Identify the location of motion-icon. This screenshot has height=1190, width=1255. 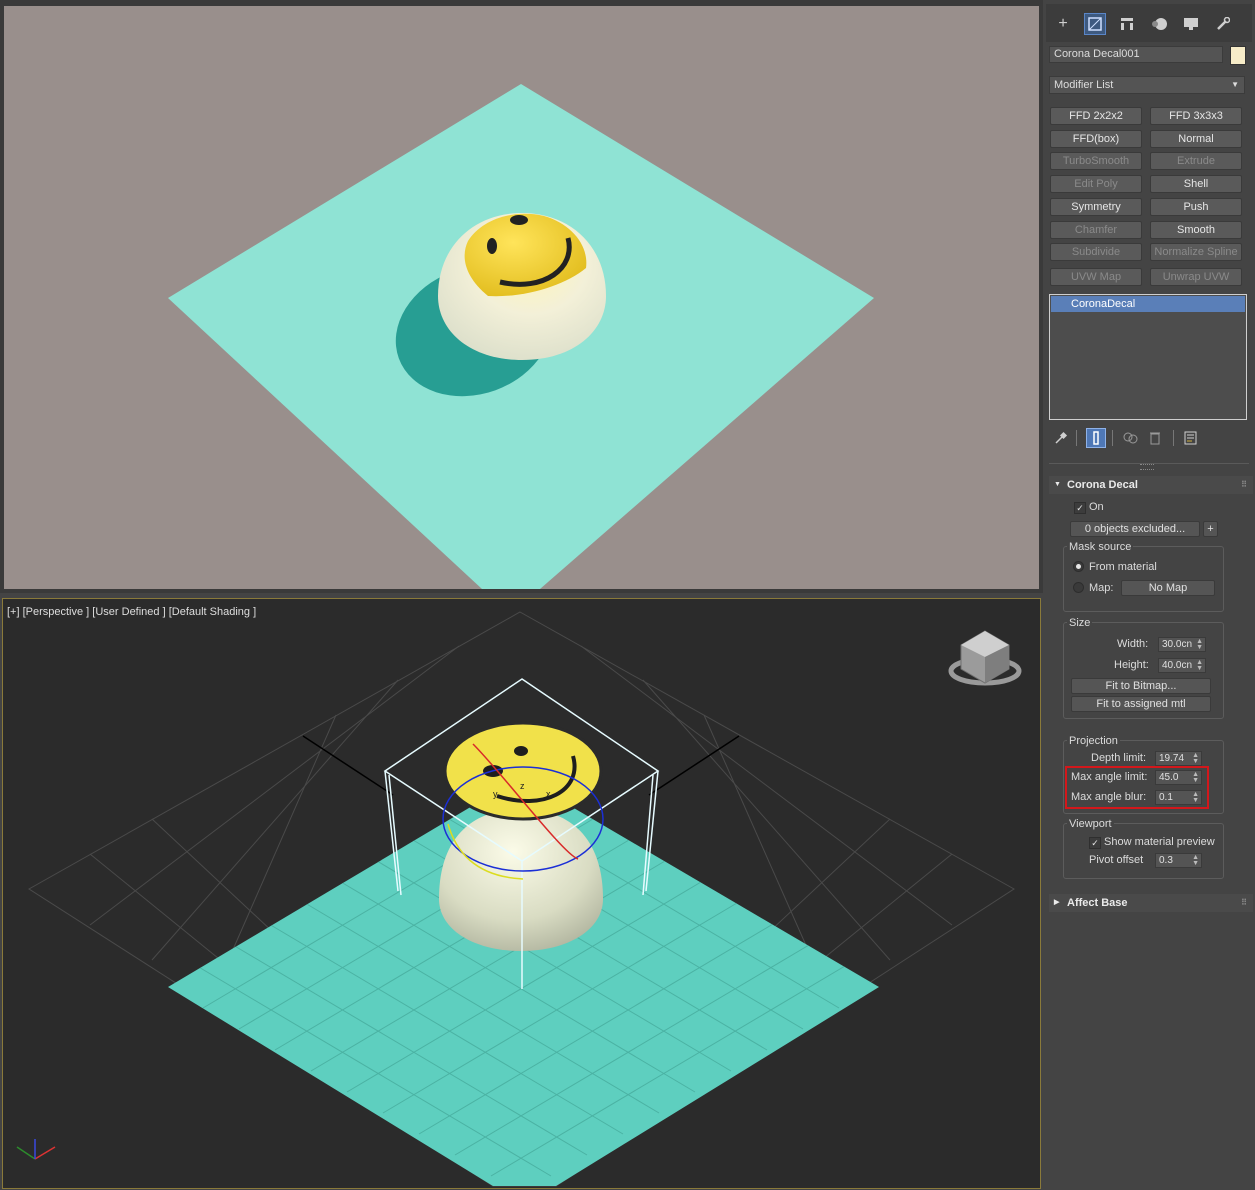
(1159, 24).